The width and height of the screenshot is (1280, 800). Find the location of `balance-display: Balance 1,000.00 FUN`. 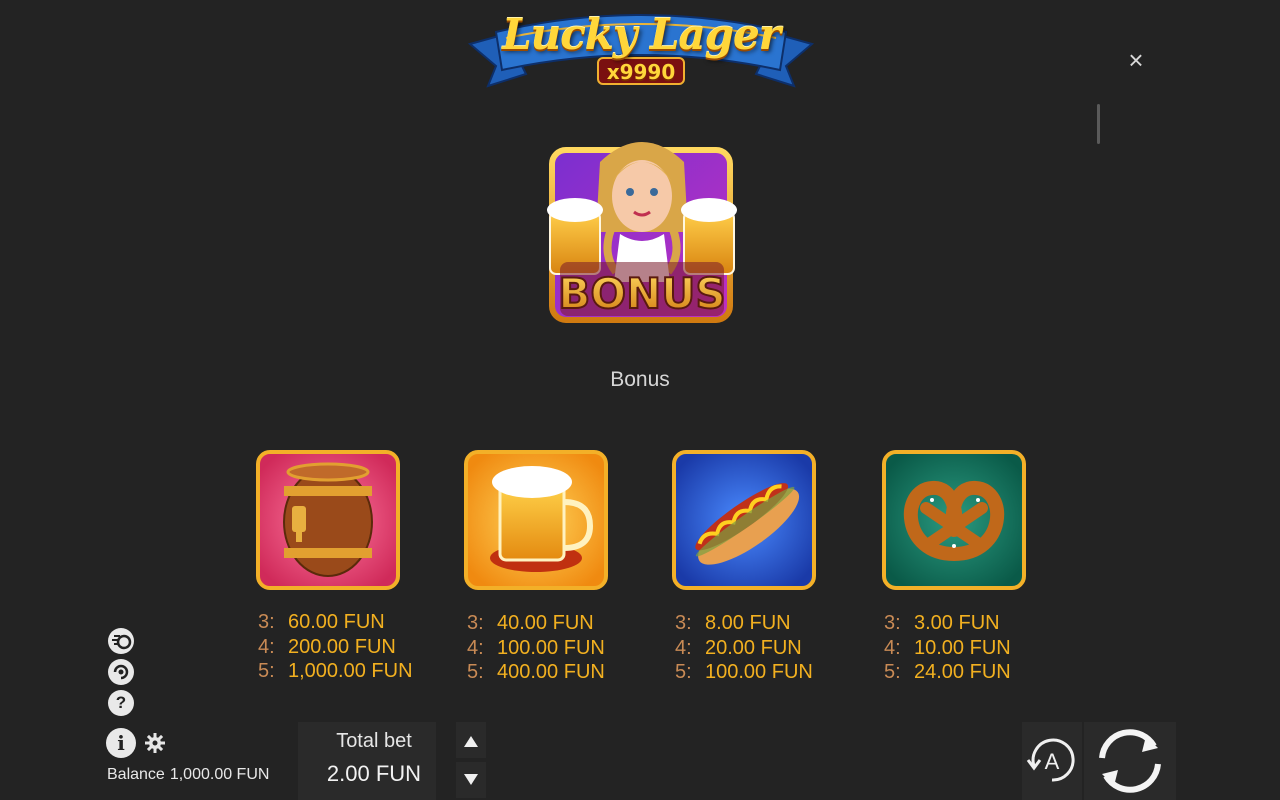

balance-display: Balance 1,000.00 FUN is located at coordinates (188, 775).